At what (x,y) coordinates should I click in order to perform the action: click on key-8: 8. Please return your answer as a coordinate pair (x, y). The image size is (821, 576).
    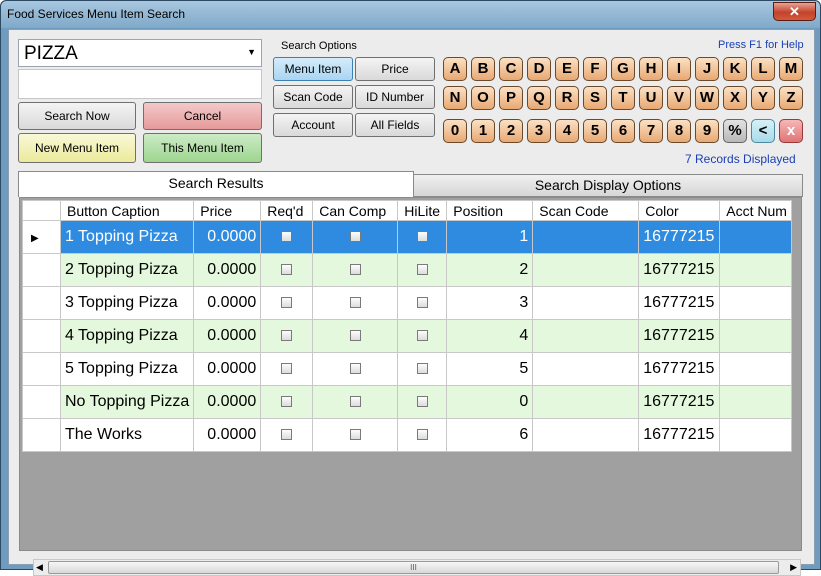
    Looking at the image, I should click on (679, 131).